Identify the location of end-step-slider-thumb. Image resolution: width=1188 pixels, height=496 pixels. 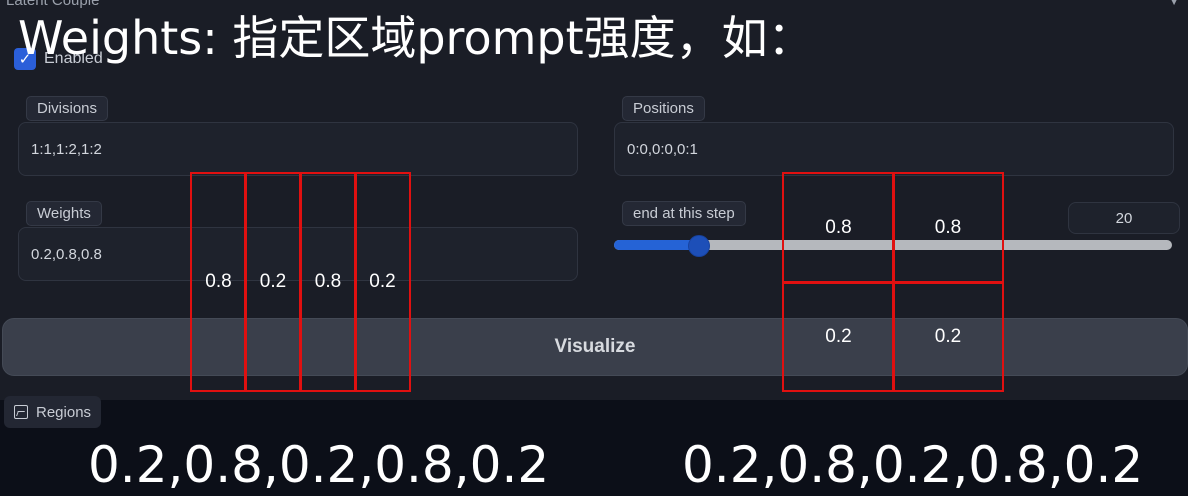
(698, 246).